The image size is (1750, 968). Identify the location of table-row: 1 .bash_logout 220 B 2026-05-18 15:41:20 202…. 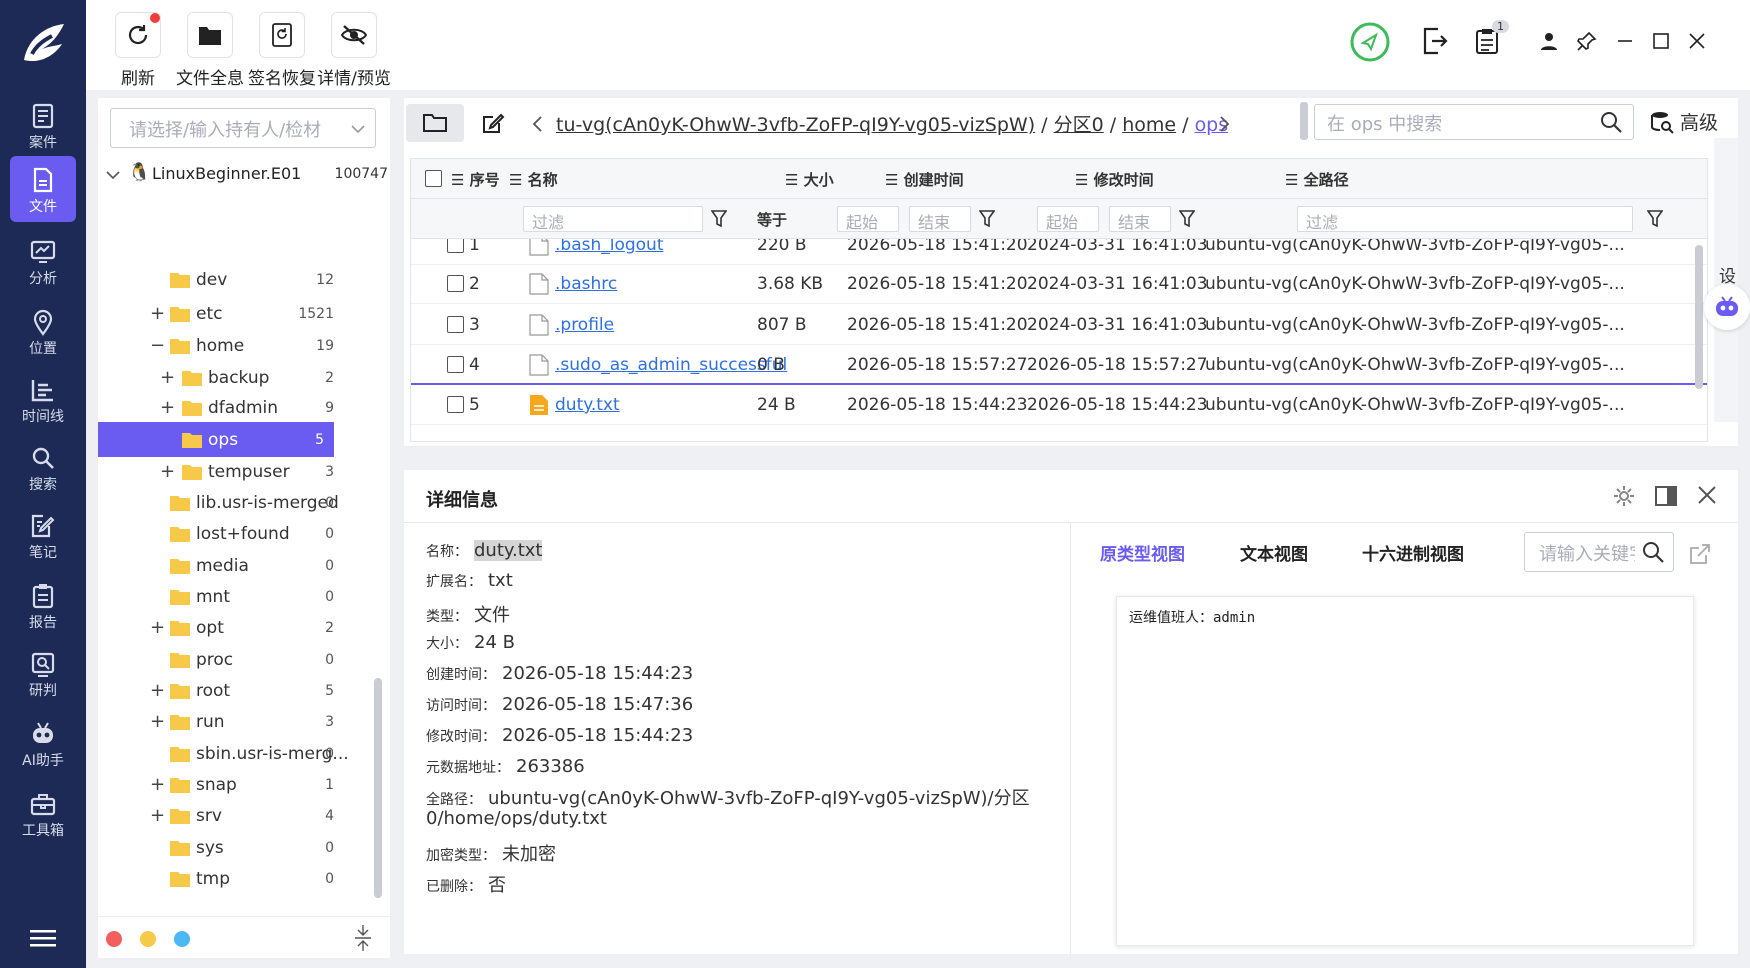
(1059, 252).